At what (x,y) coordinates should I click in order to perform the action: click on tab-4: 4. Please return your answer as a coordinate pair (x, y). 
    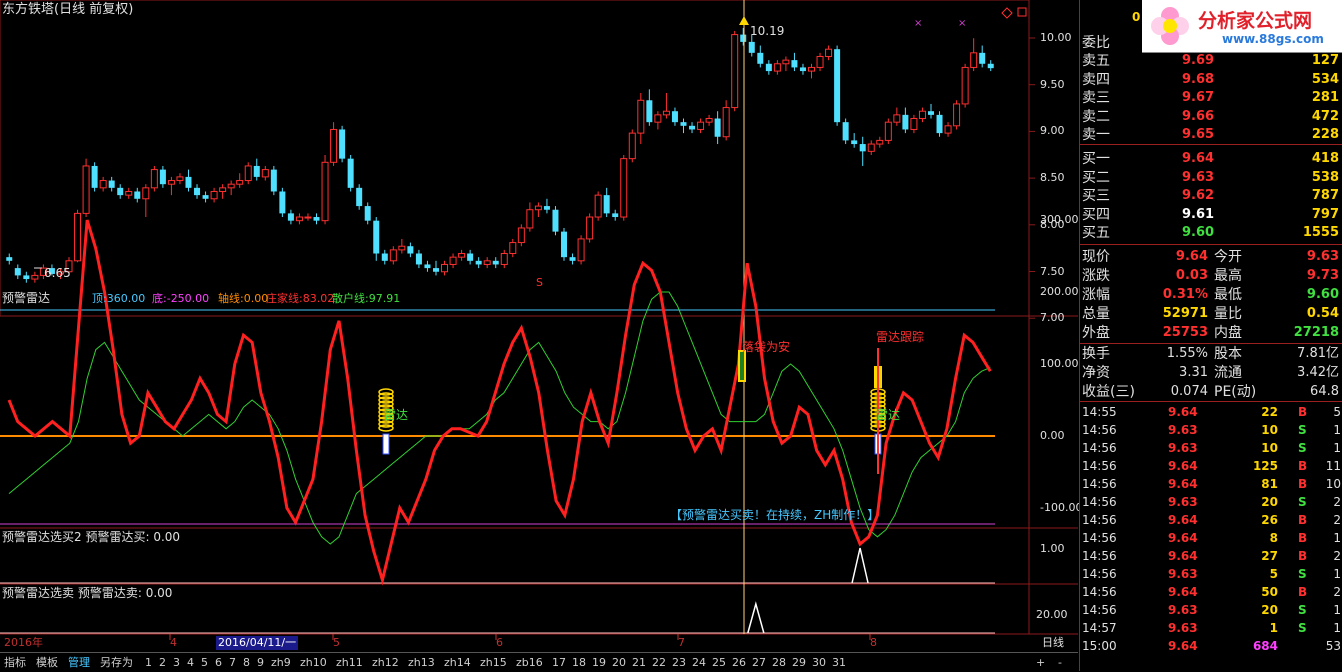
    Looking at the image, I should click on (190, 662).